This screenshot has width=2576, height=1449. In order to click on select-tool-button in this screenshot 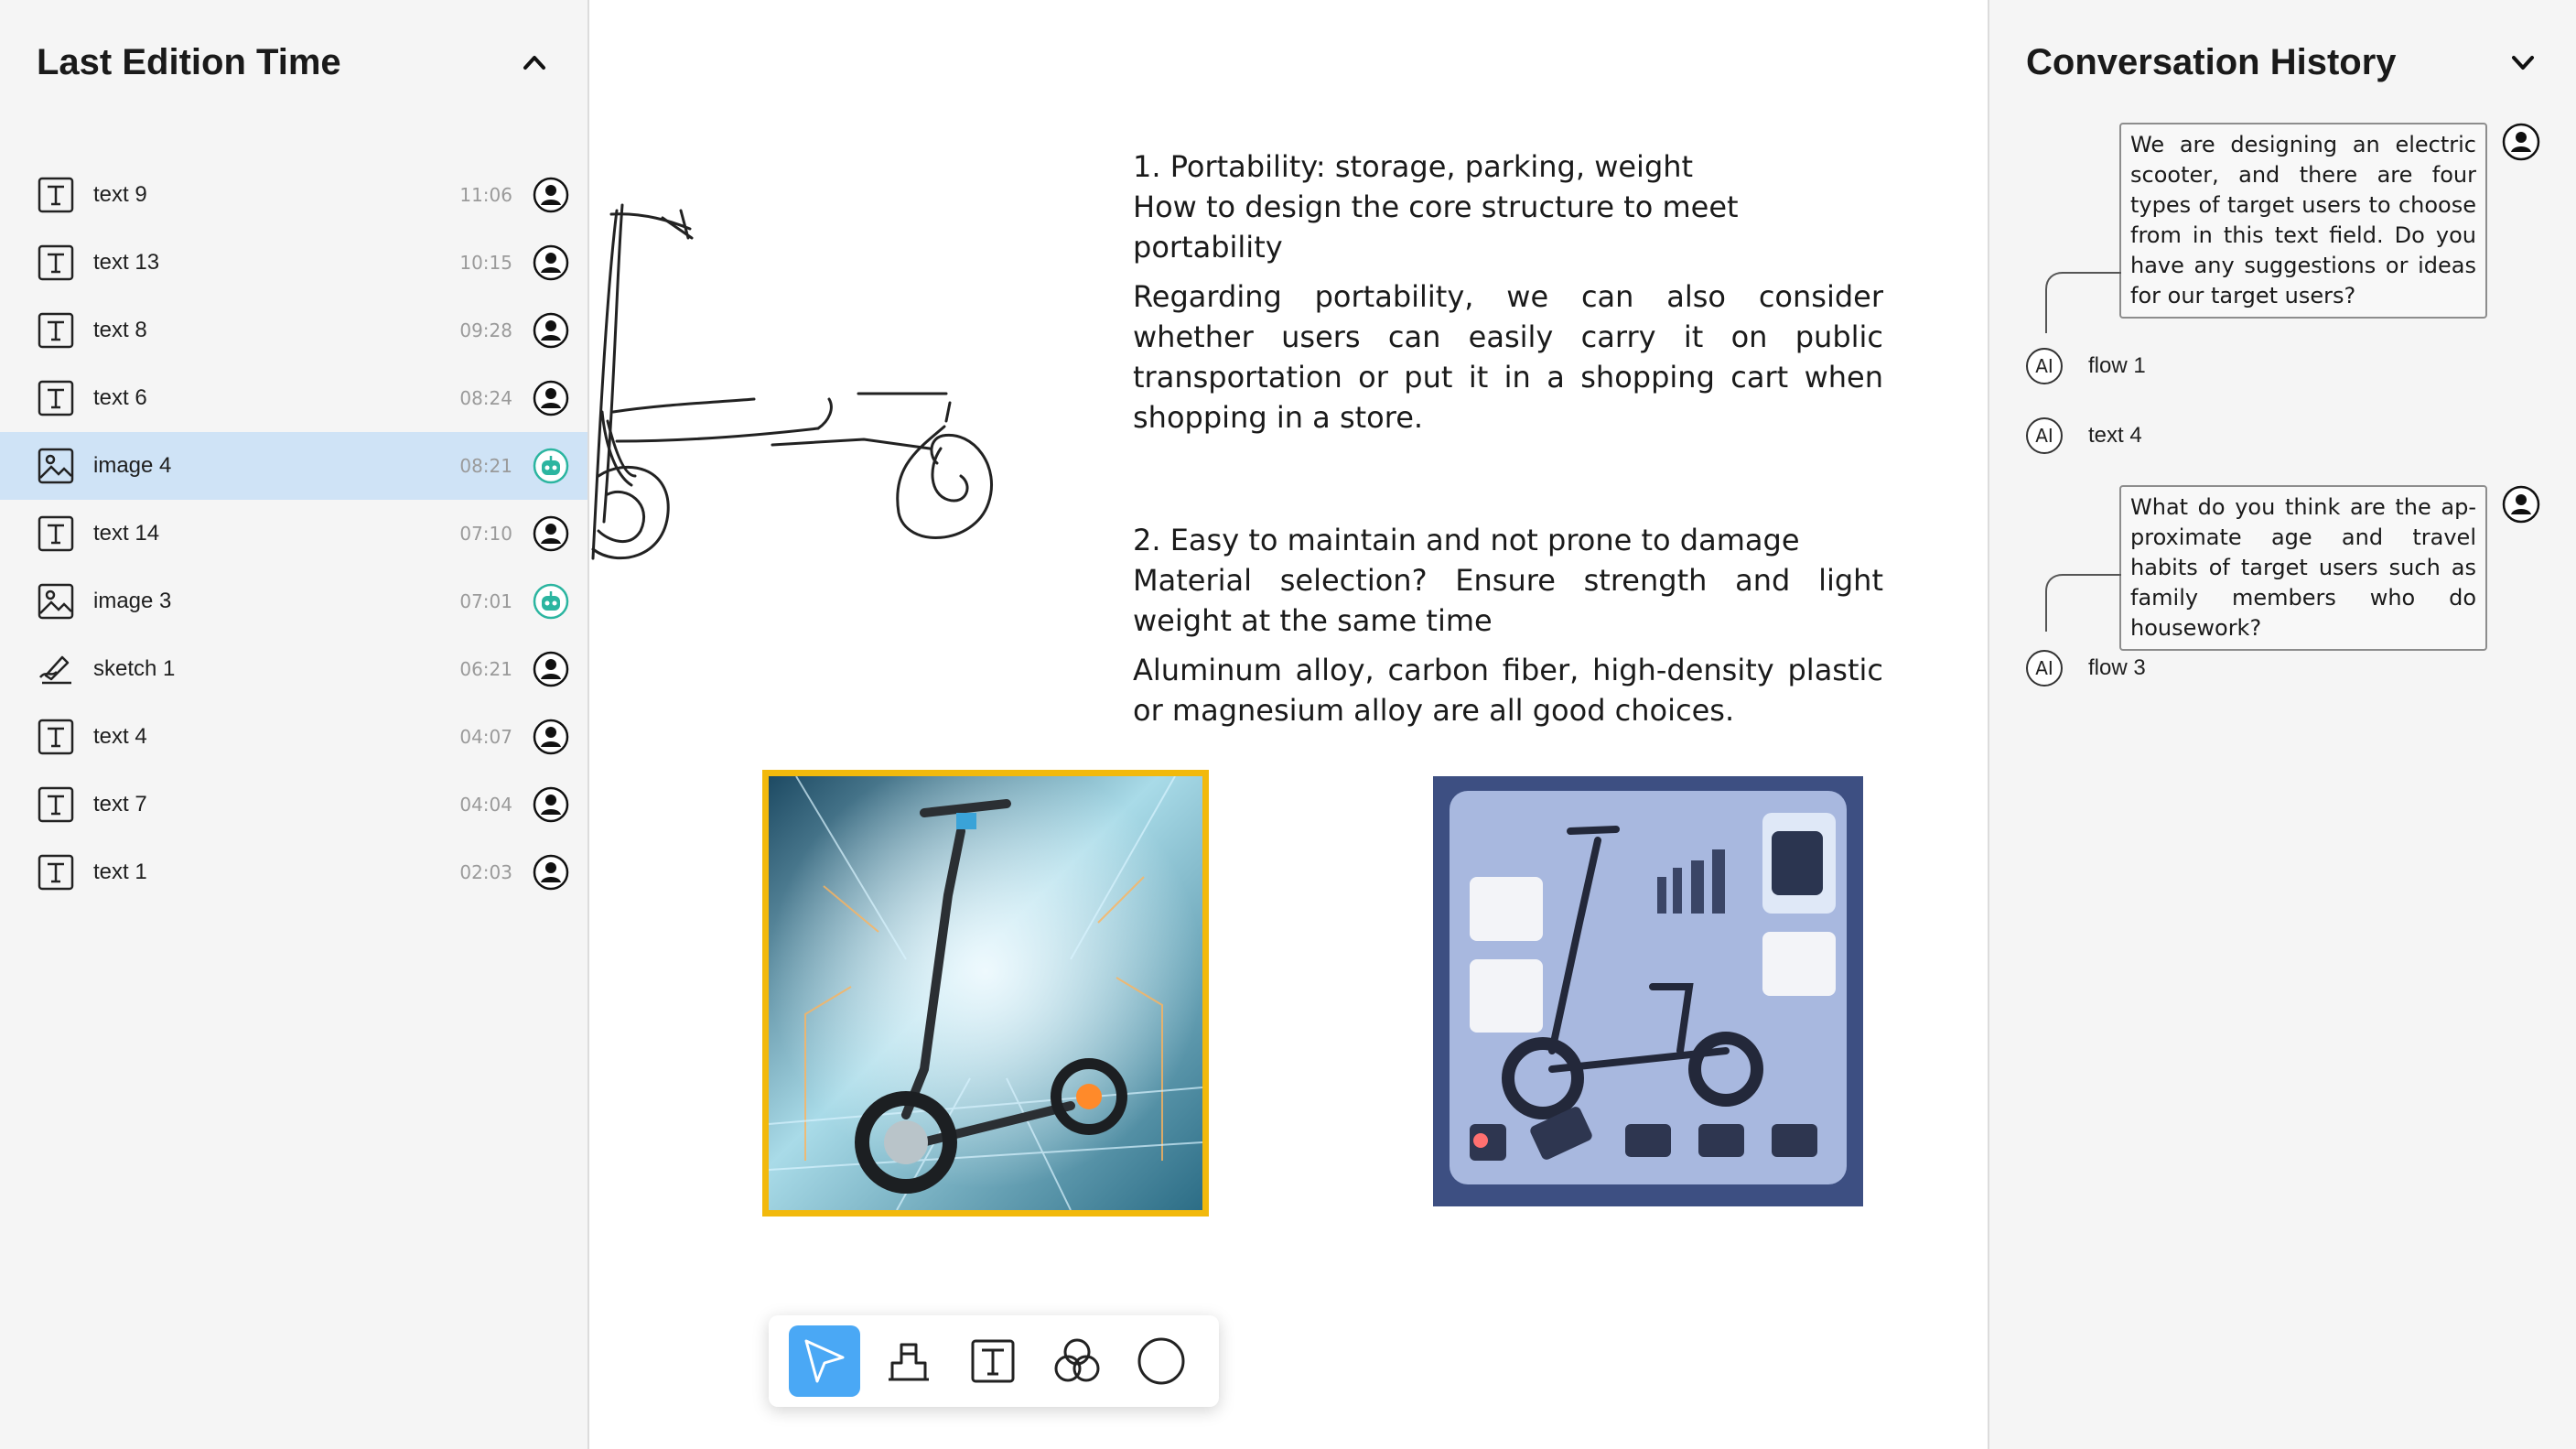, I will do `click(824, 1361)`.